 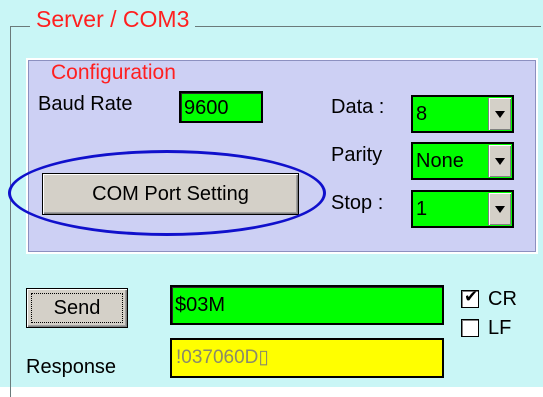 What do you see at coordinates (422, 209) in the screenshot?
I see `stop-bits-value: 1` at bounding box center [422, 209].